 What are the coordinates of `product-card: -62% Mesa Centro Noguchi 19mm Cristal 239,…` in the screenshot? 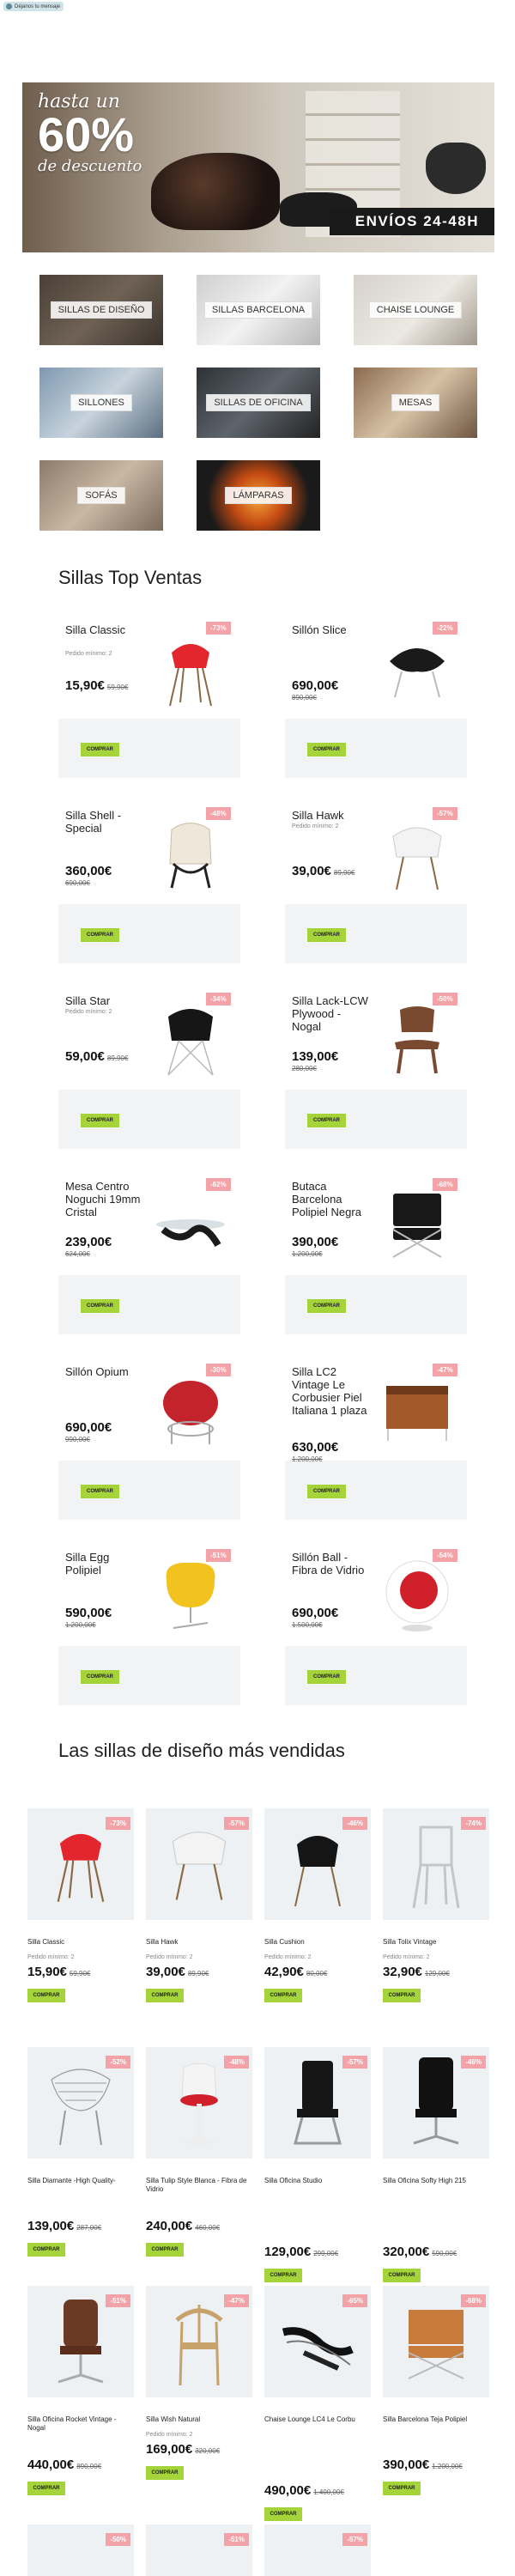 It's located at (149, 1251).